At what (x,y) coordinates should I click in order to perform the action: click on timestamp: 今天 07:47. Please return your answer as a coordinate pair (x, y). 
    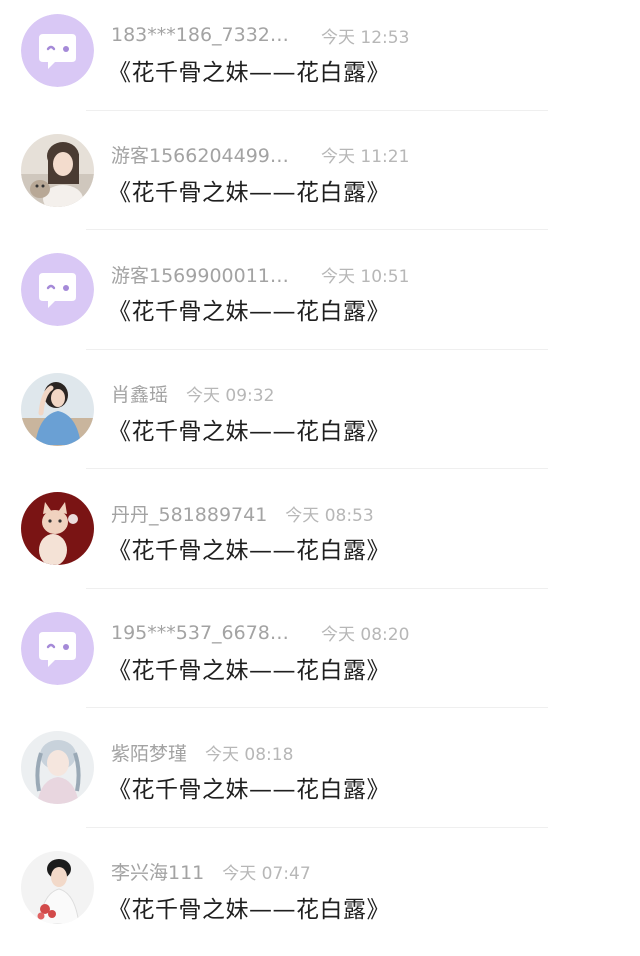
    Looking at the image, I should click on (266, 871).